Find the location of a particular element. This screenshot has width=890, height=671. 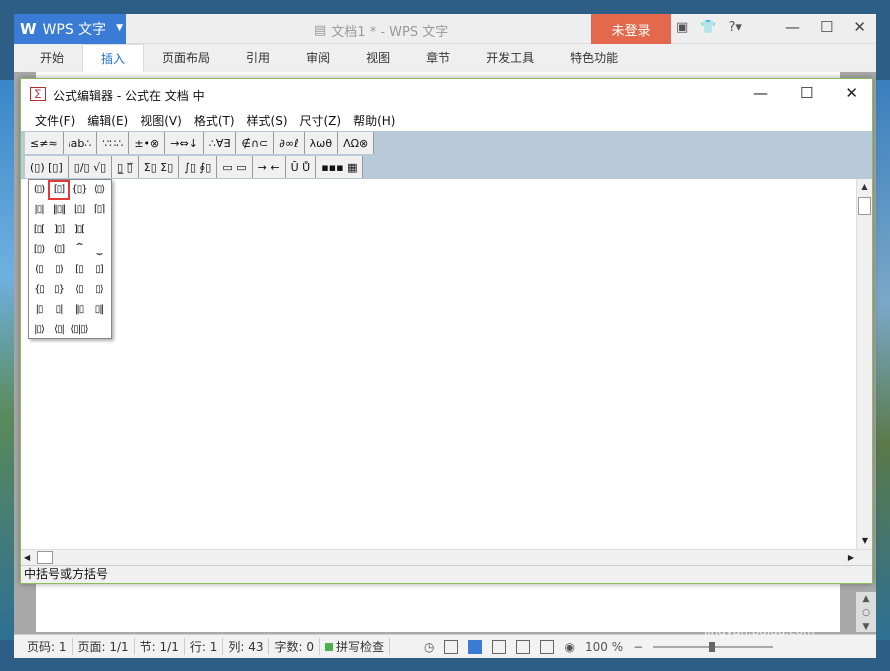

template-overbrace: ⏞ is located at coordinates (79, 250).